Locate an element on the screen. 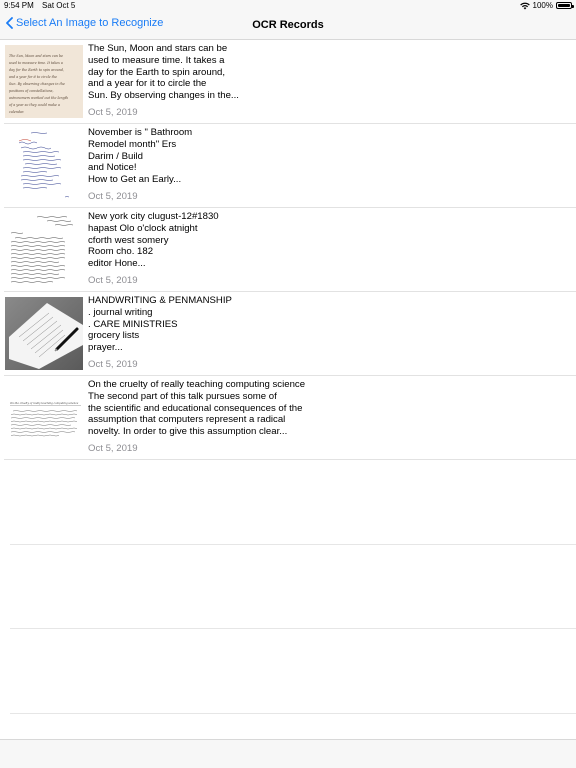 The height and width of the screenshot is (768, 576). thumbnail-text-line: day for the Earth to spin around, is located at coordinates (36, 70).